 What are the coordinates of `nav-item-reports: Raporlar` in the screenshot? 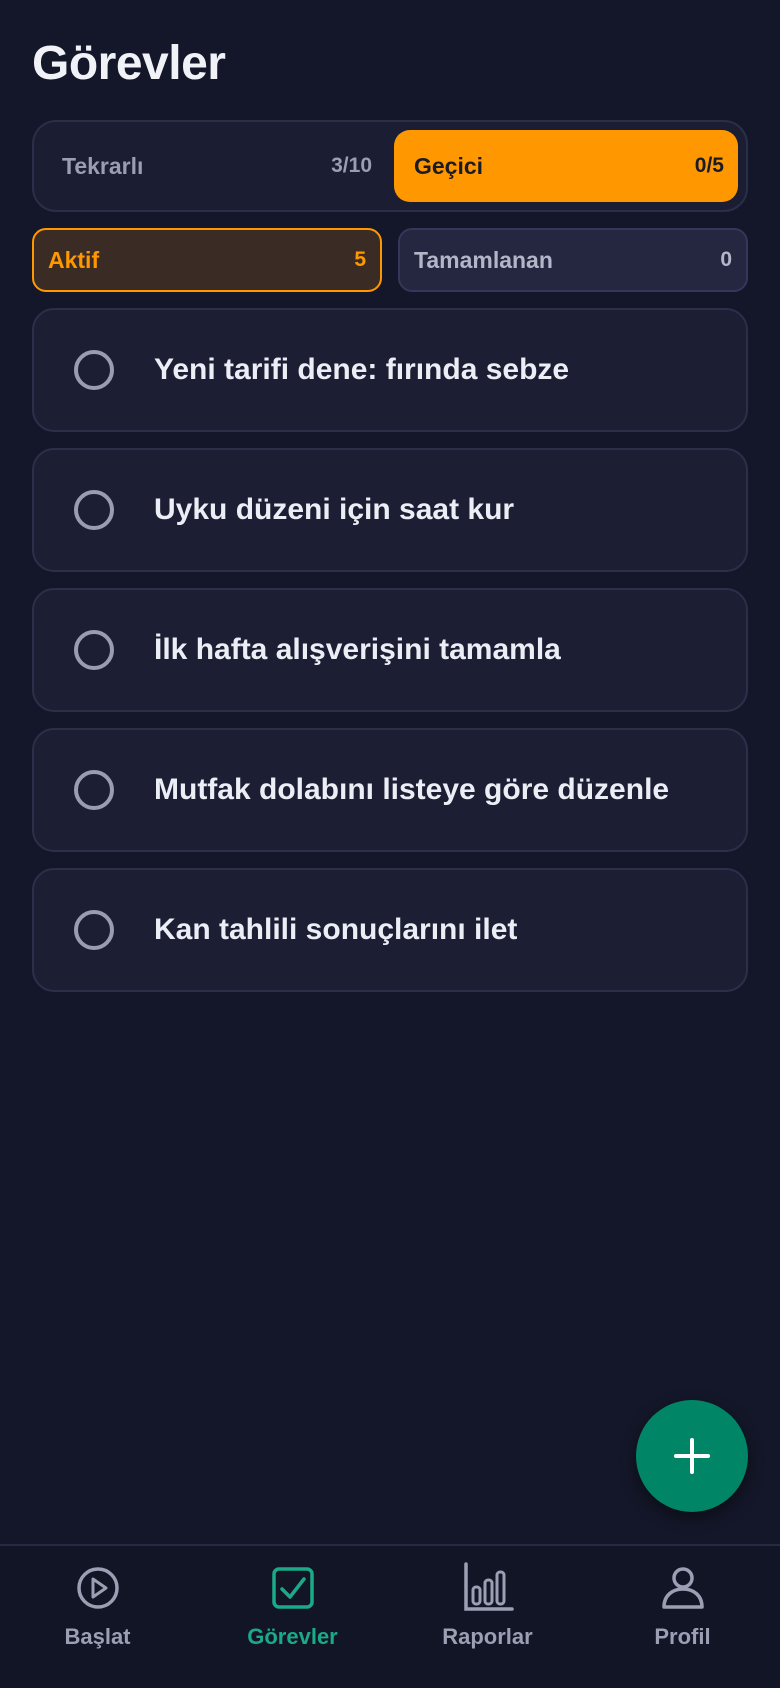 It's located at (487, 1617).